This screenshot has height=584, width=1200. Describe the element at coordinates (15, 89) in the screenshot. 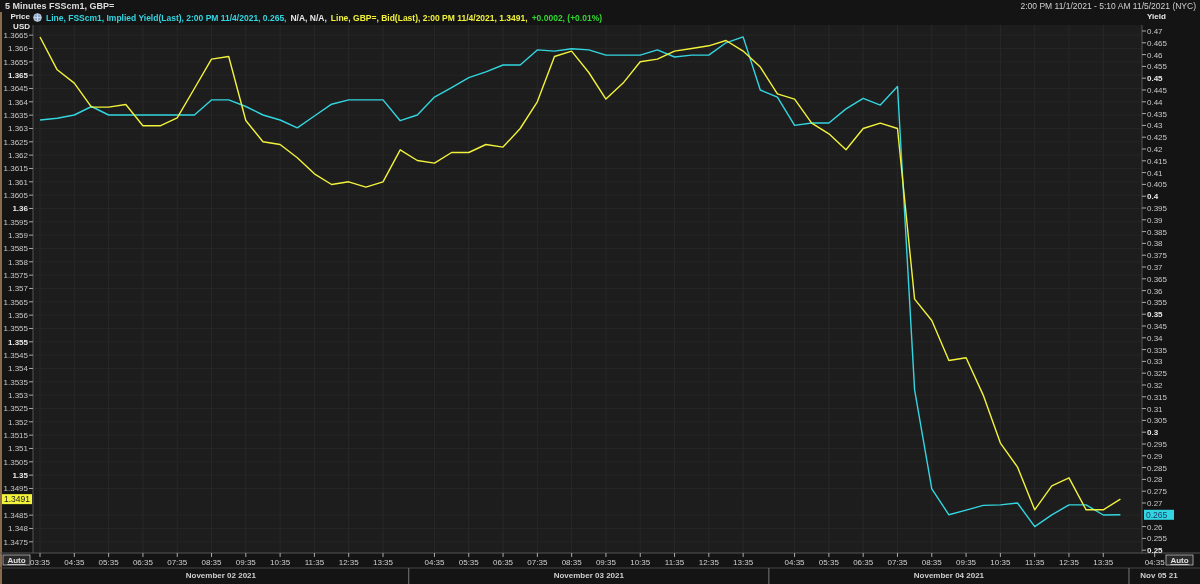

I see `axis-label: 1.3645` at that location.